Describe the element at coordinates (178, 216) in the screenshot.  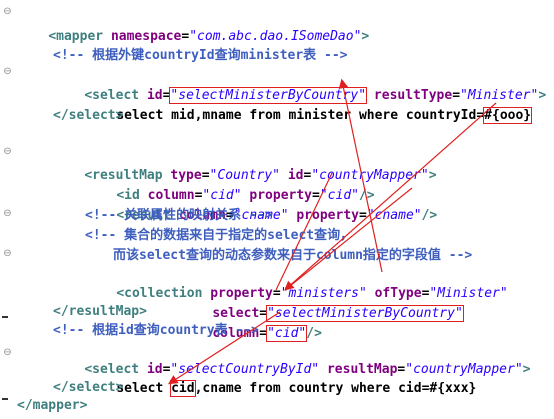
I see `code-comment: <!-- 关联属性的映射关系 -->` at that location.